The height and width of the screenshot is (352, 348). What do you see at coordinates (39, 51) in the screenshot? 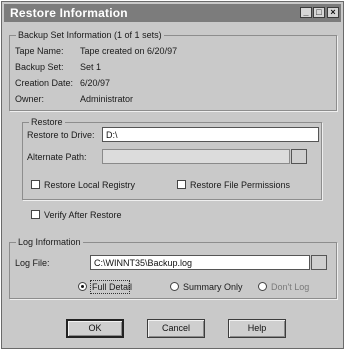
I see `tape-name-label: Tape Name:` at bounding box center [39, 51].